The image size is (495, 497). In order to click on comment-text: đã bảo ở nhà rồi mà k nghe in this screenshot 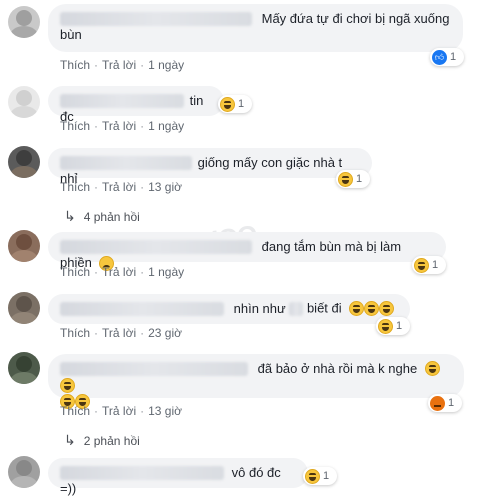, I will do `click(337, 368)`.